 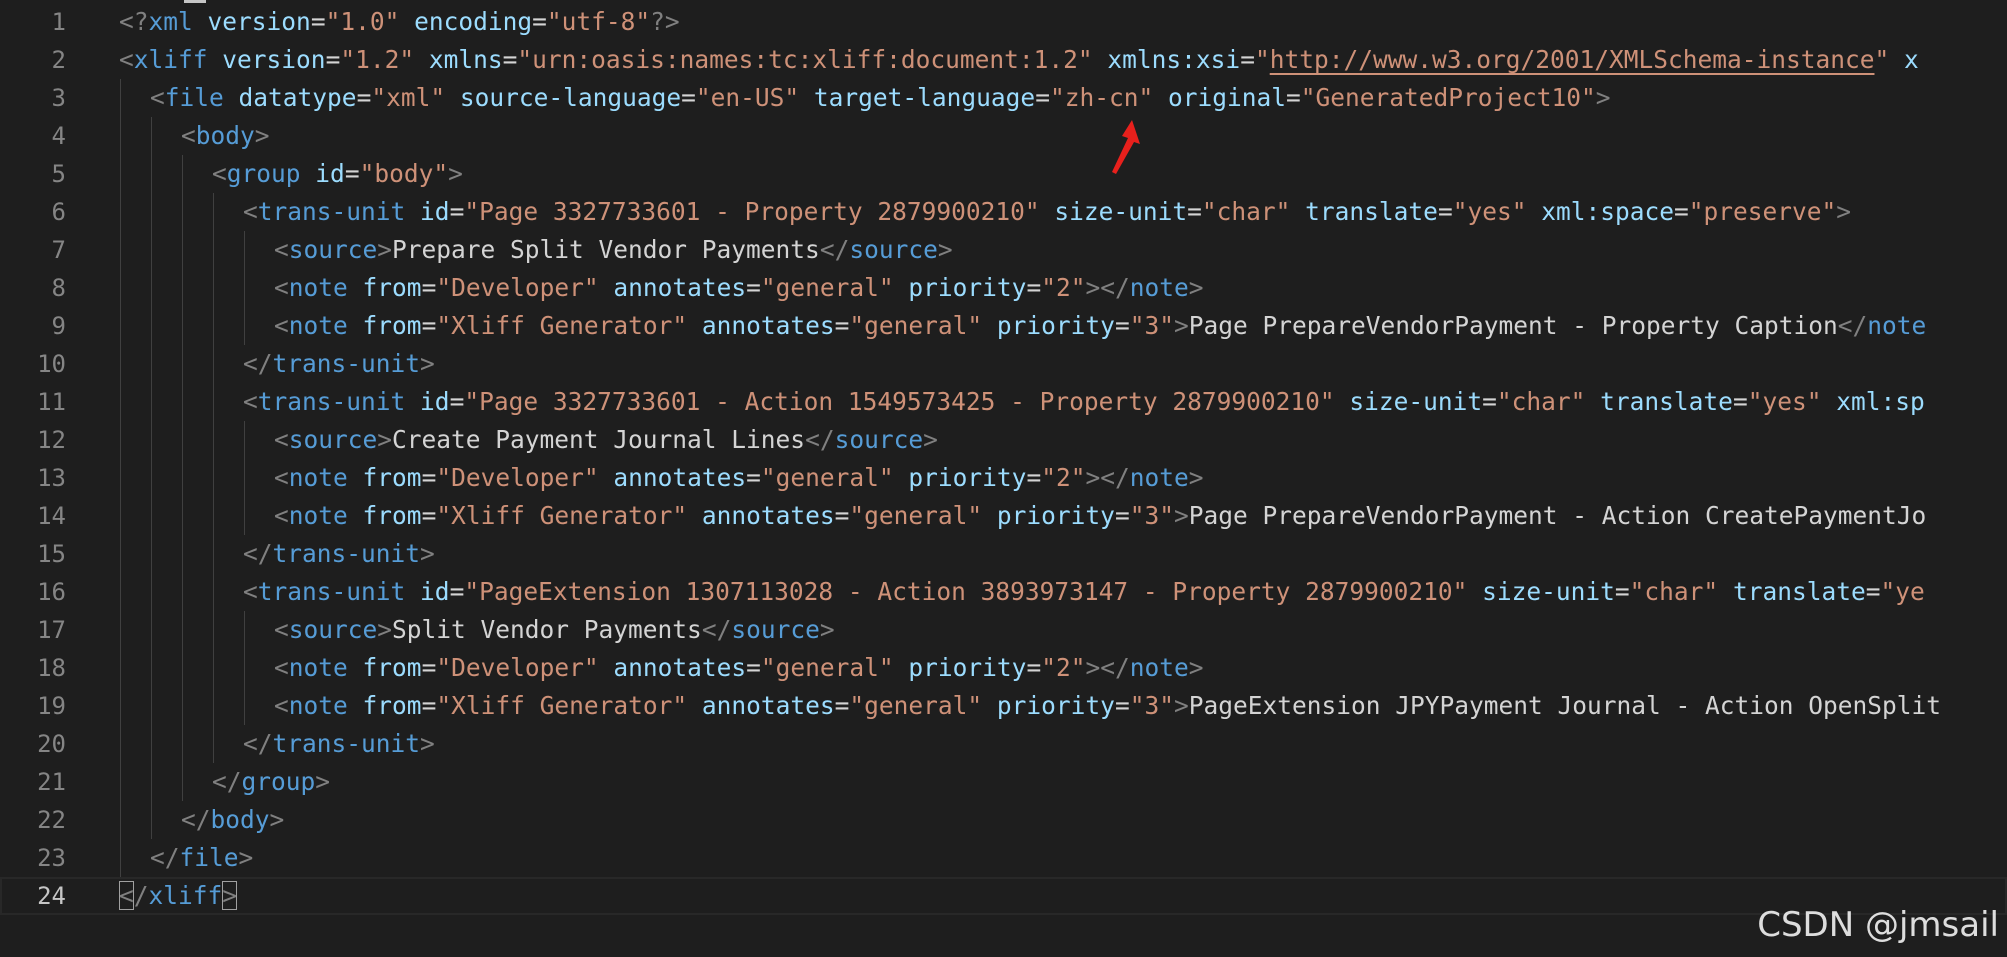 I want to click on xml-attribute-value: "GeneratedProject10", so click(x=1448, y=97).